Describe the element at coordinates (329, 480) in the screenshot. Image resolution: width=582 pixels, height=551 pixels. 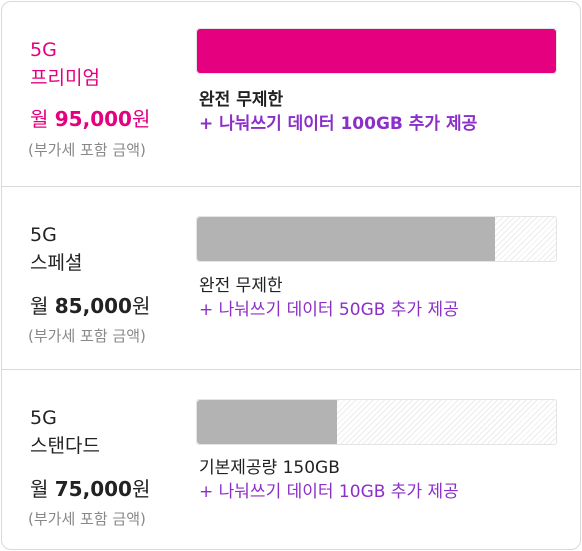
I see `plan-description: 기본제공량 150GB + 나눠쓰기 데이터 10GB 추가 제공` at that location.